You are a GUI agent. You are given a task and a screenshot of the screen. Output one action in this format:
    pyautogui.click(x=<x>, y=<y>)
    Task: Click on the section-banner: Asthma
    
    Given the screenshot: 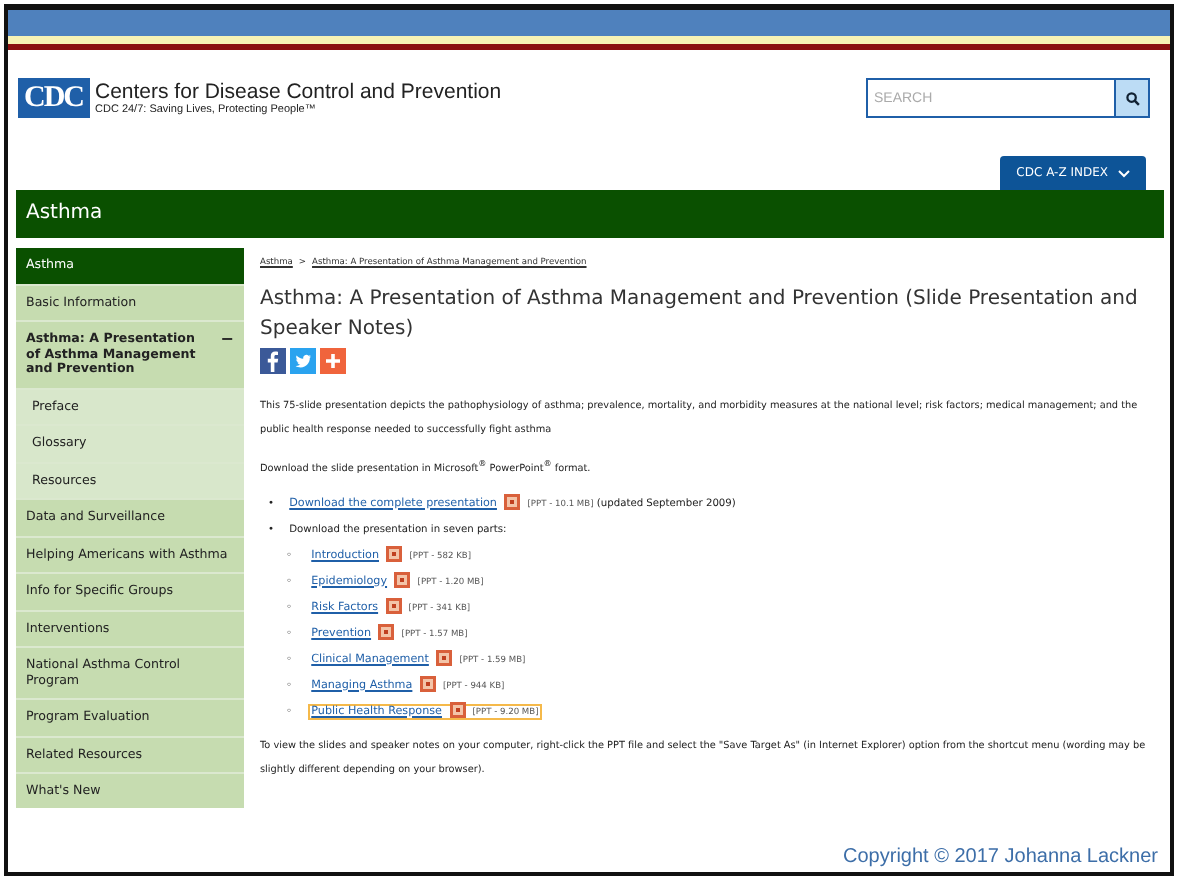 What is the action you would take?
    pyautogui.click(x=590, y=214)
    